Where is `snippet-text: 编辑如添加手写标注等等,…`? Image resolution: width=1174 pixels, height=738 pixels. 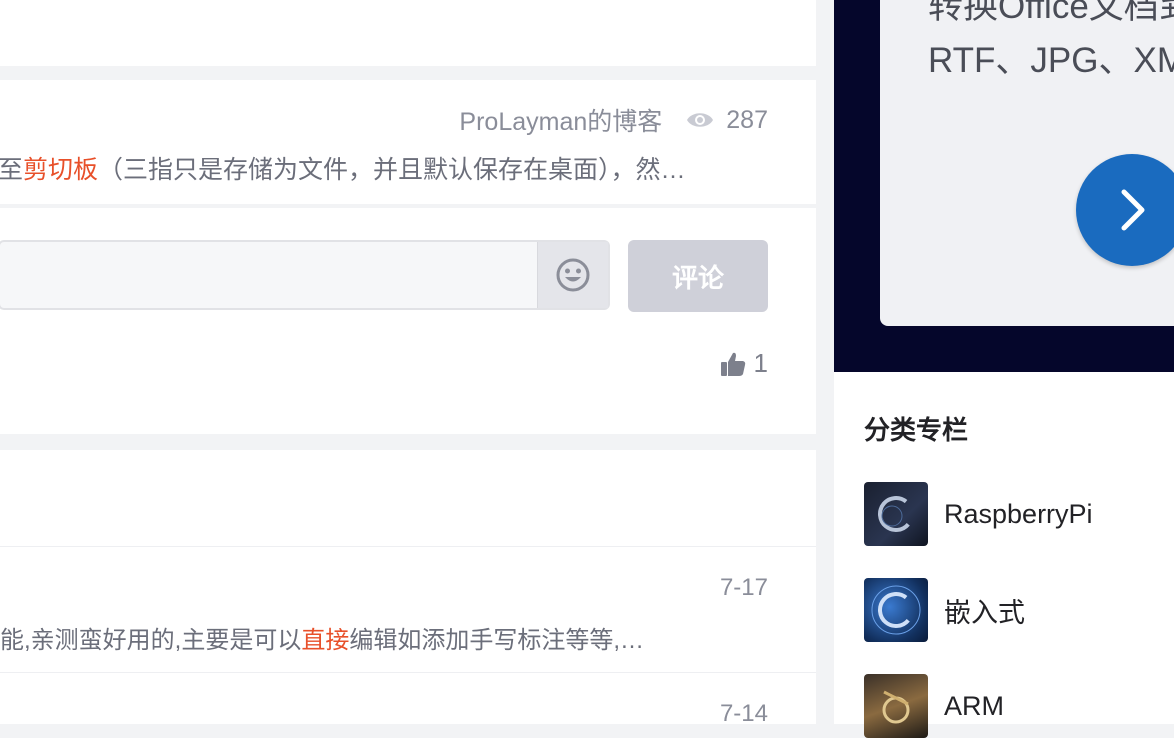 snippet-text: 编辑如添加手写标注等等,… is located at coordinates (497, 640).